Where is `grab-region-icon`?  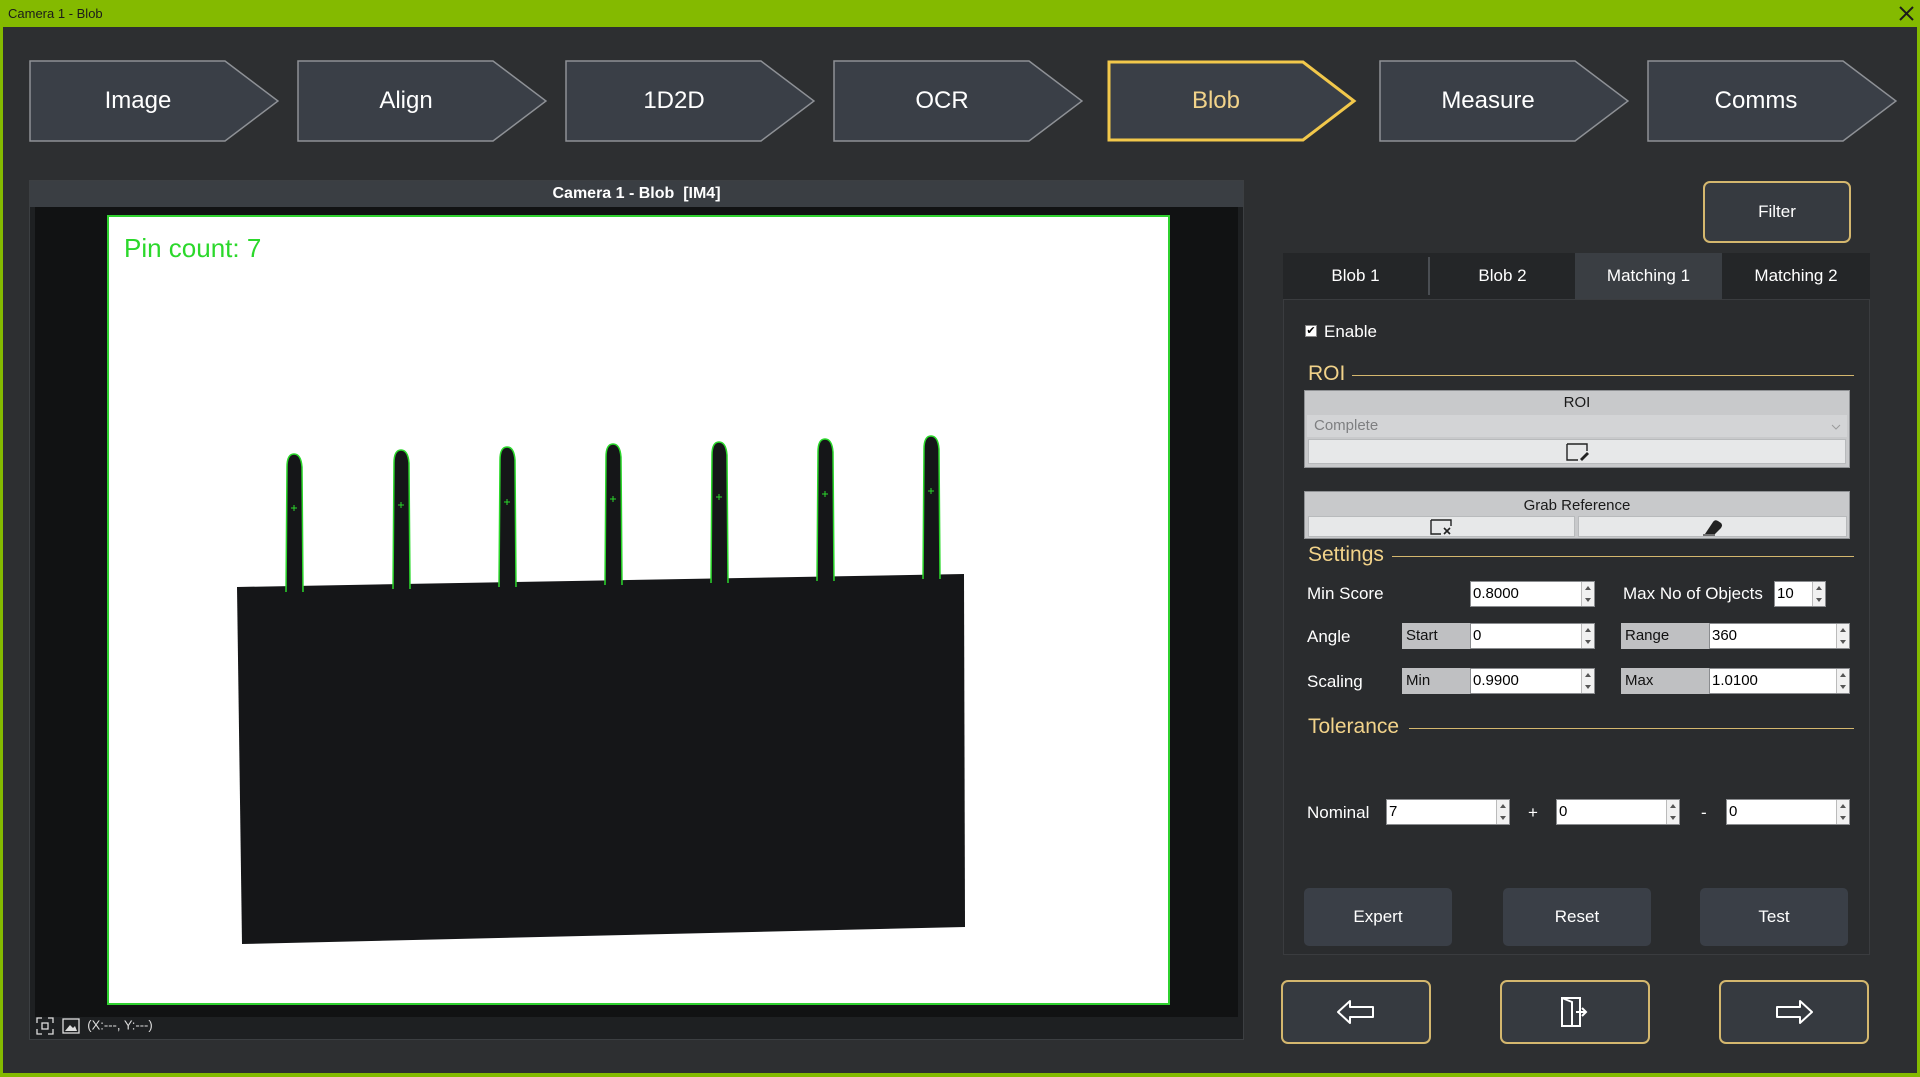
grab-region-icon is located at coordinates (1441, 527).